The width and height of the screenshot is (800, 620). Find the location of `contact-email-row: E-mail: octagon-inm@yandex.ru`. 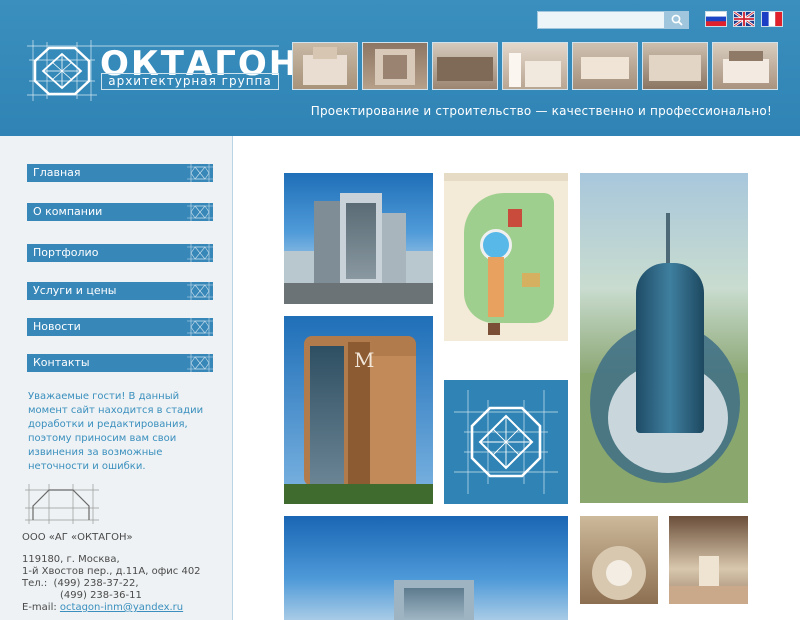

contact-email-row: E-mail: octagon-inm@yandex.ru is located at coordinates (102, 608).